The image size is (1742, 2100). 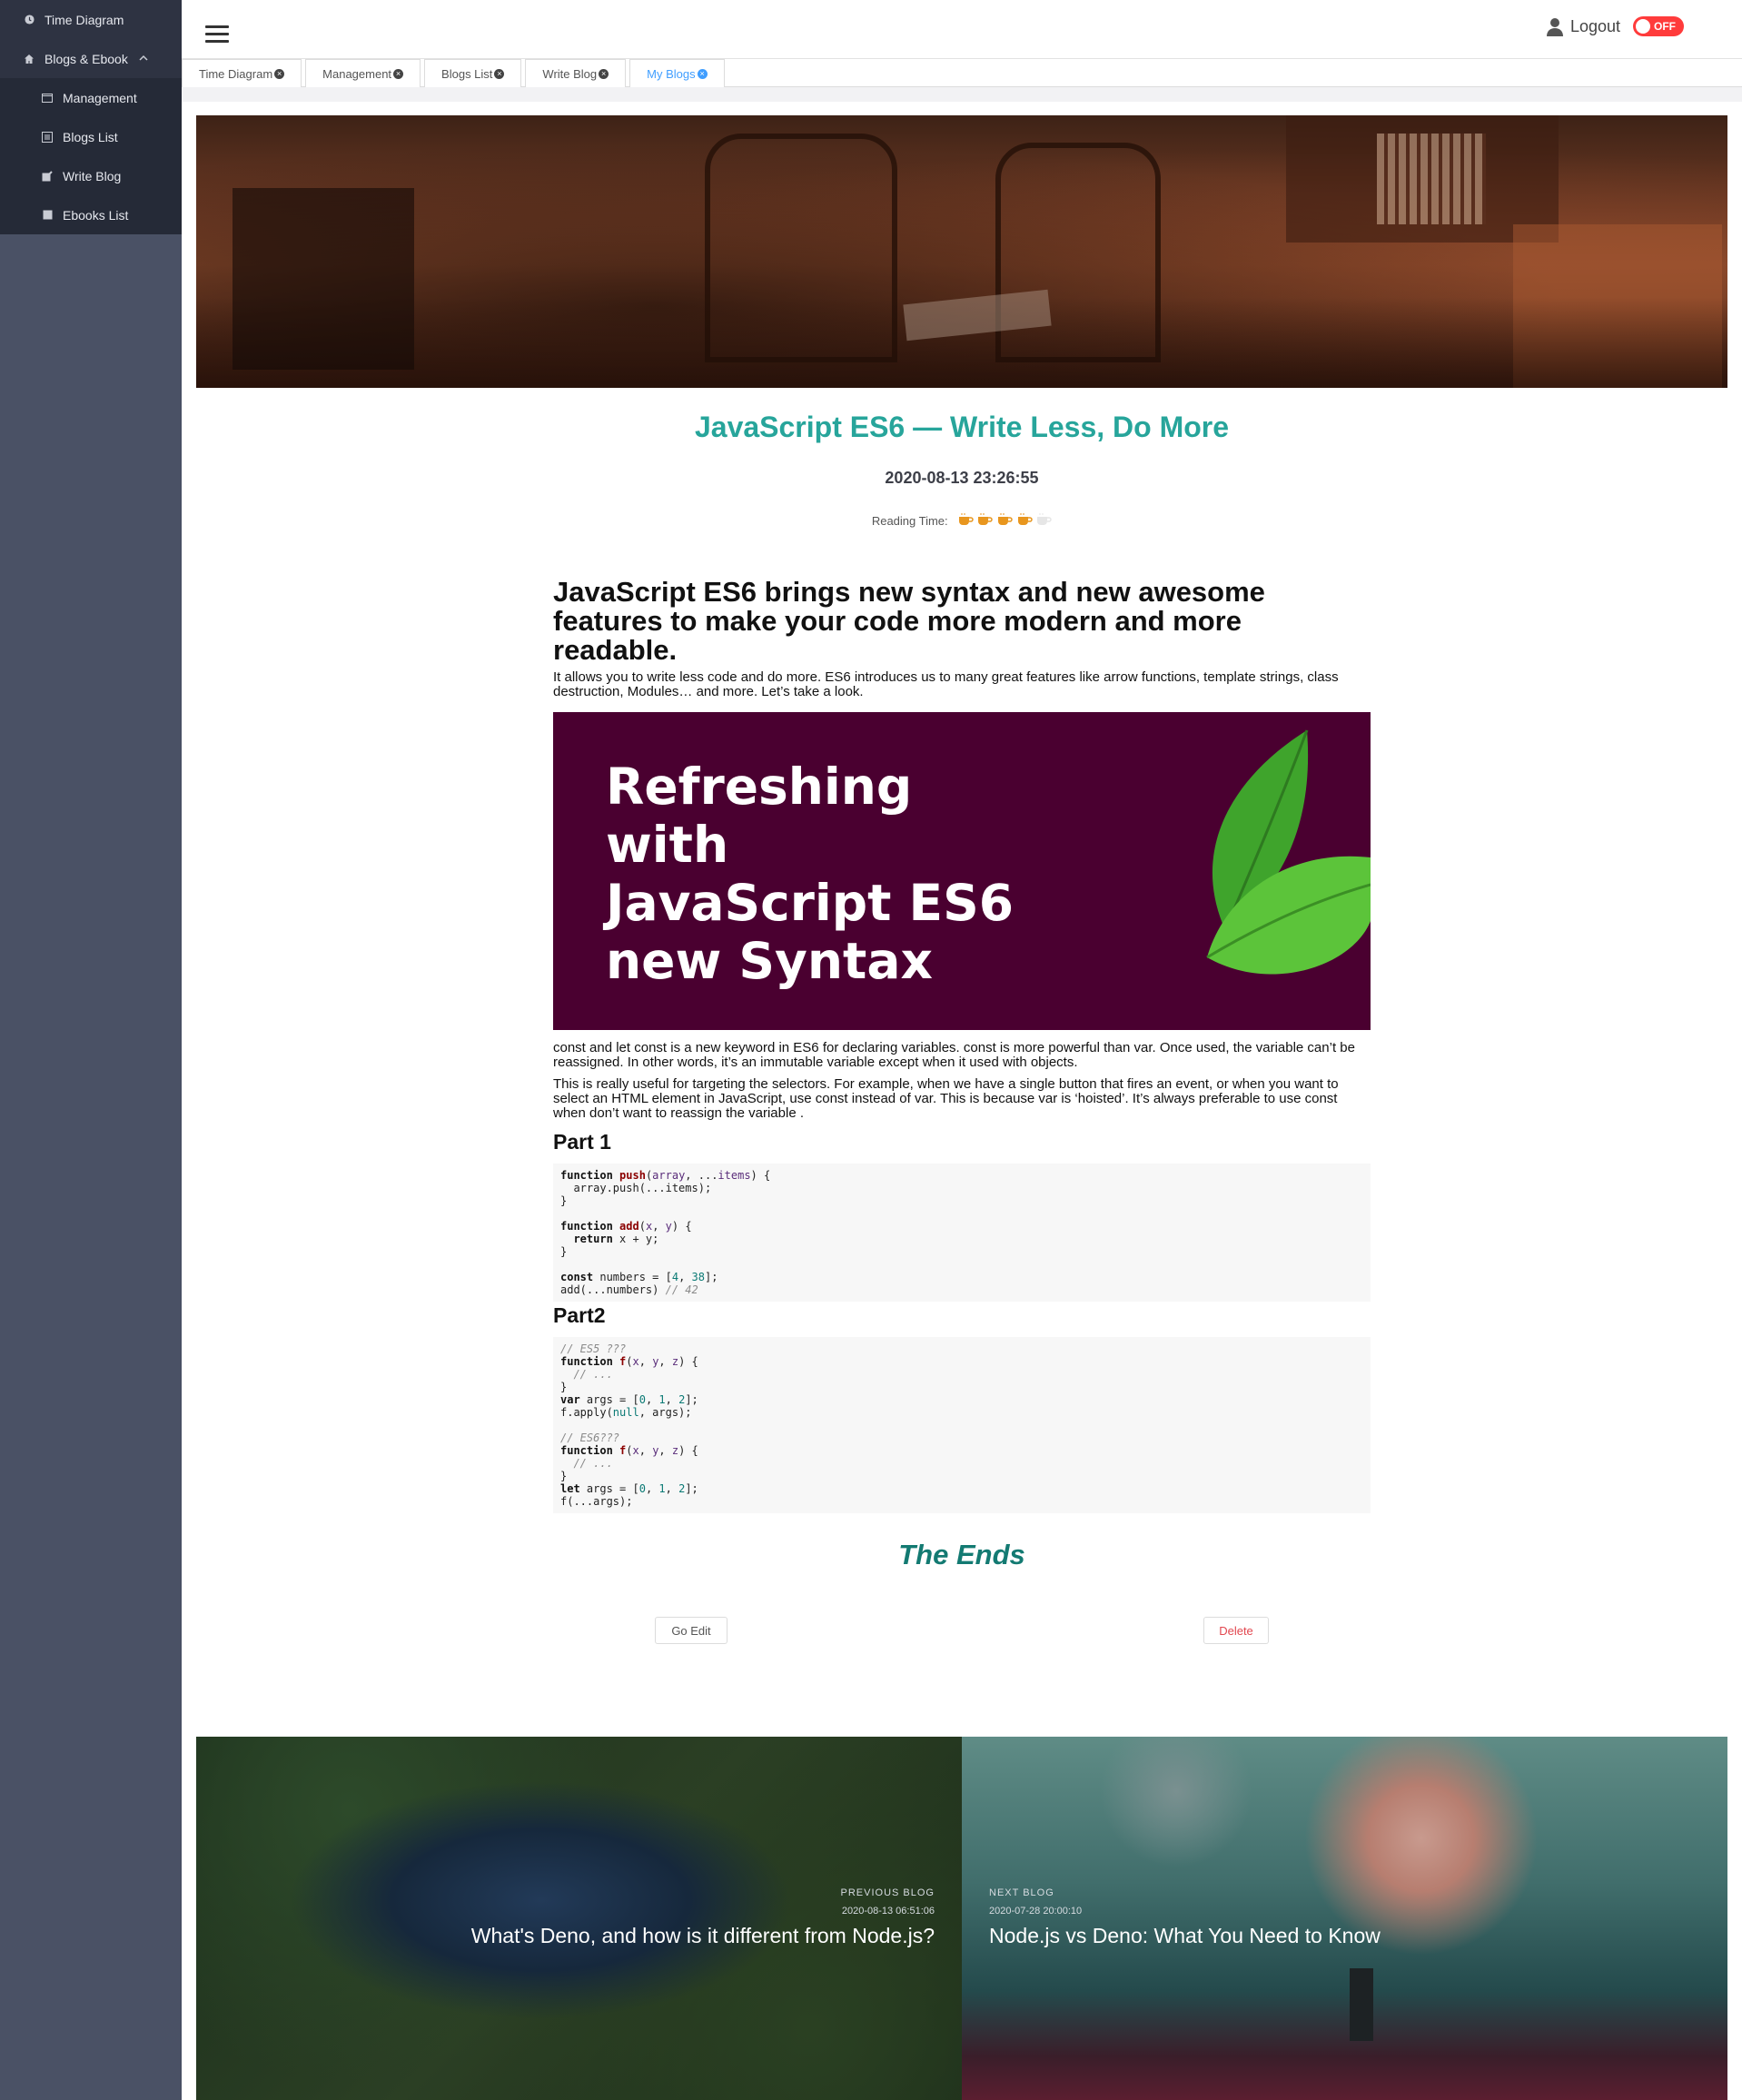 What do you see at coordinates (961, 251) in the screenshot?
I see `hero-image` at bounding box center [961, 251].